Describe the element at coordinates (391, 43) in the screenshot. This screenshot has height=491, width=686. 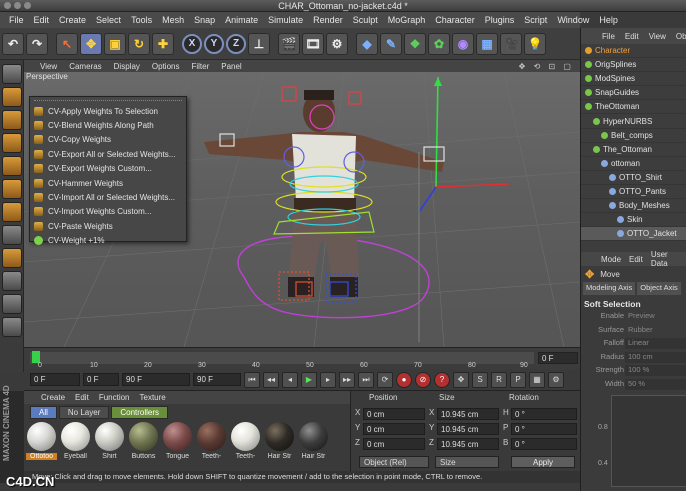
I see `pen-spline-icon: ✎` at that location.